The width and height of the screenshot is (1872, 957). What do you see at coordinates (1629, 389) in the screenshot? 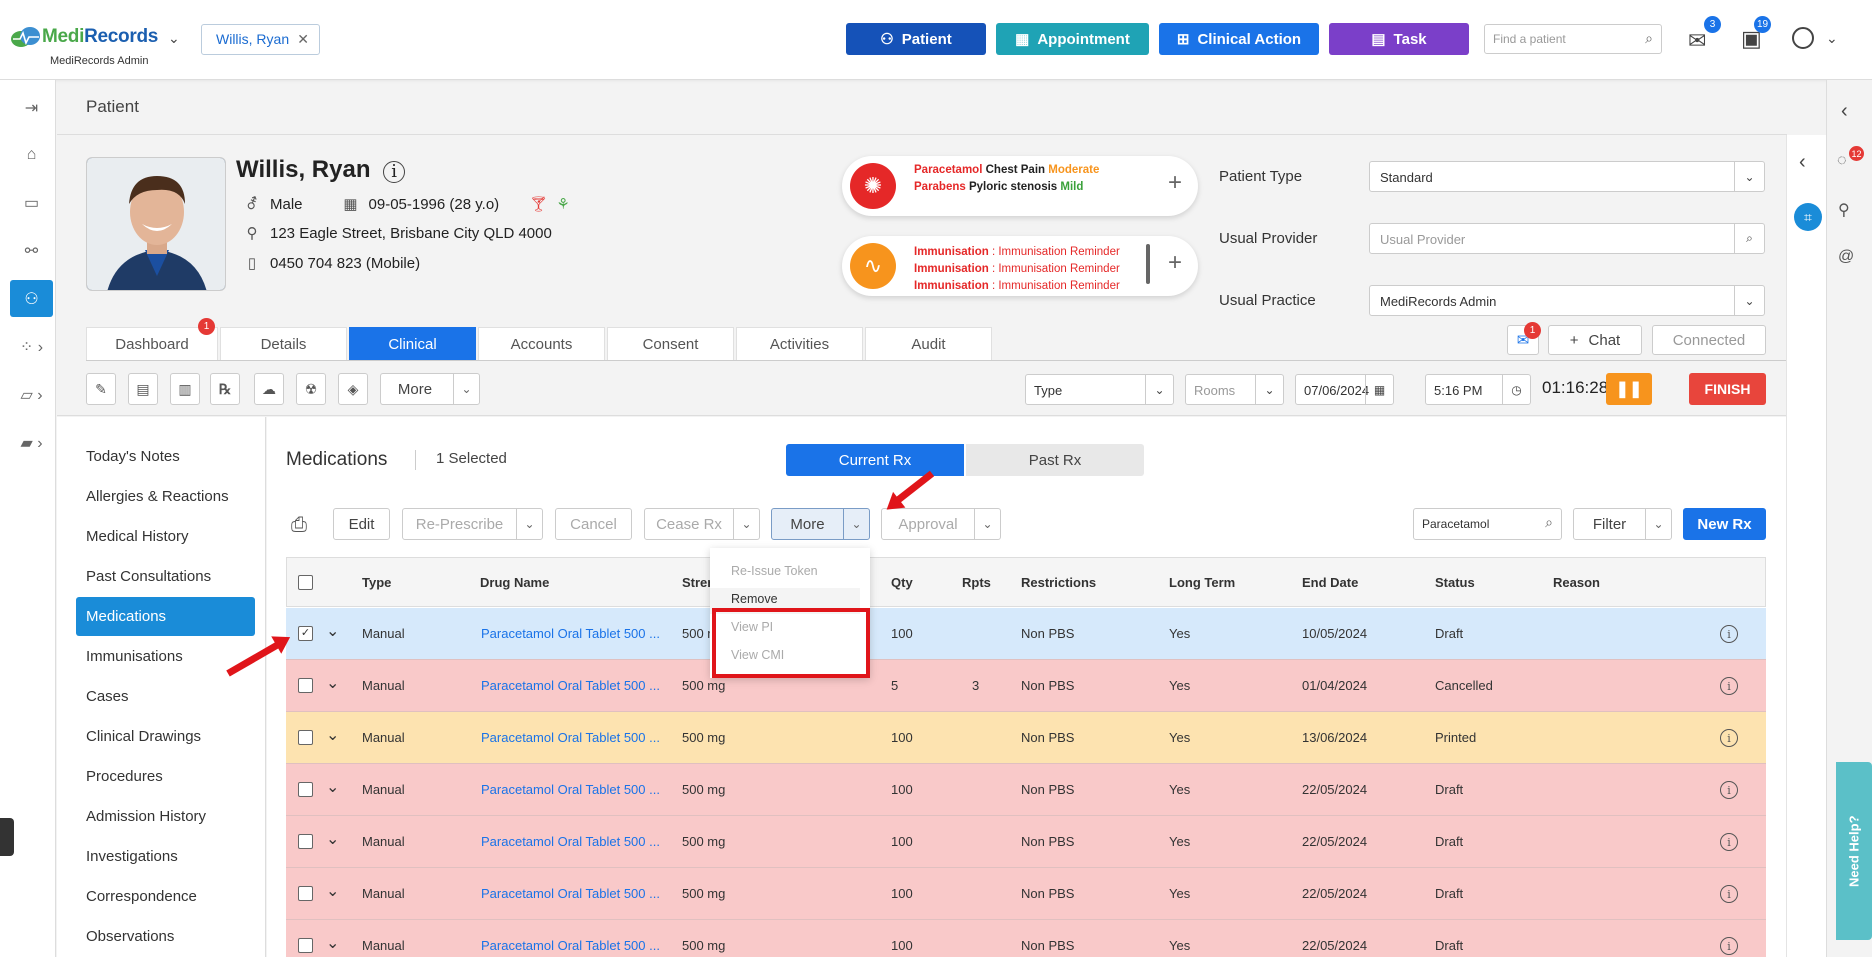
I see `pause-button: ❚❚` at bounding box center [1629, 389].